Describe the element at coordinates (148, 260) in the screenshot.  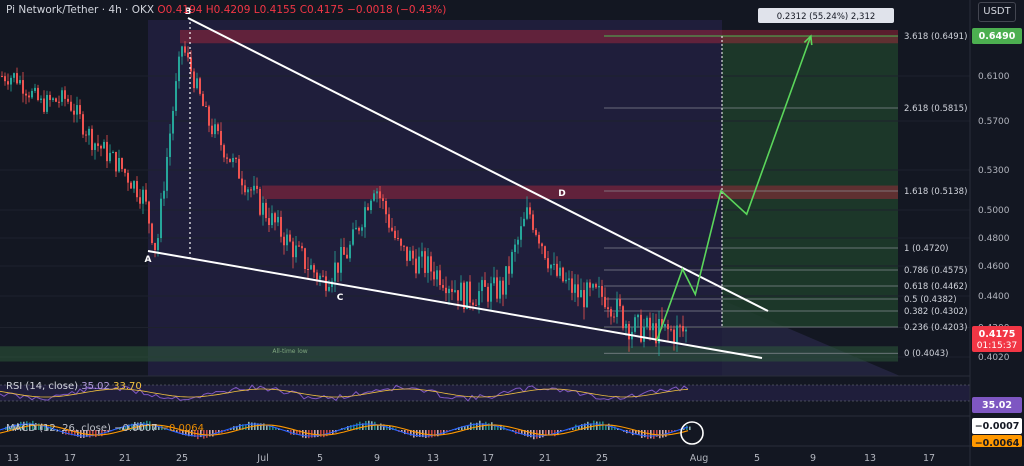
I see `pattern-point-A: A` at that location.